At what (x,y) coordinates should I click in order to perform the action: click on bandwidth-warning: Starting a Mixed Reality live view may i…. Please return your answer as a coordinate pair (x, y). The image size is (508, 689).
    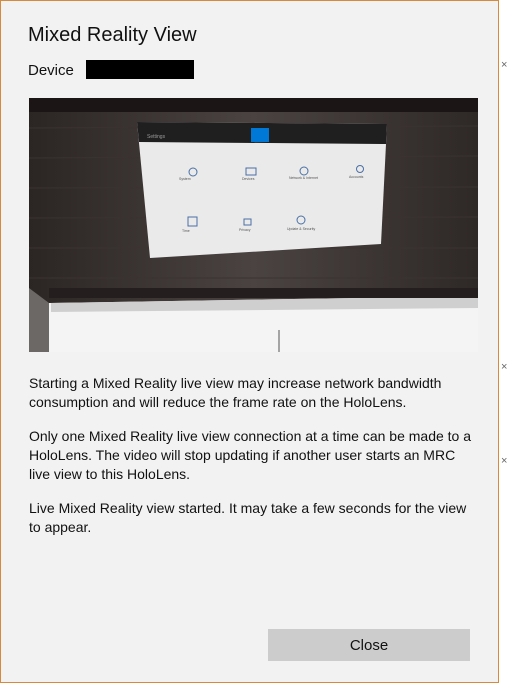
    Looking at the image, I should click on (235, 392).